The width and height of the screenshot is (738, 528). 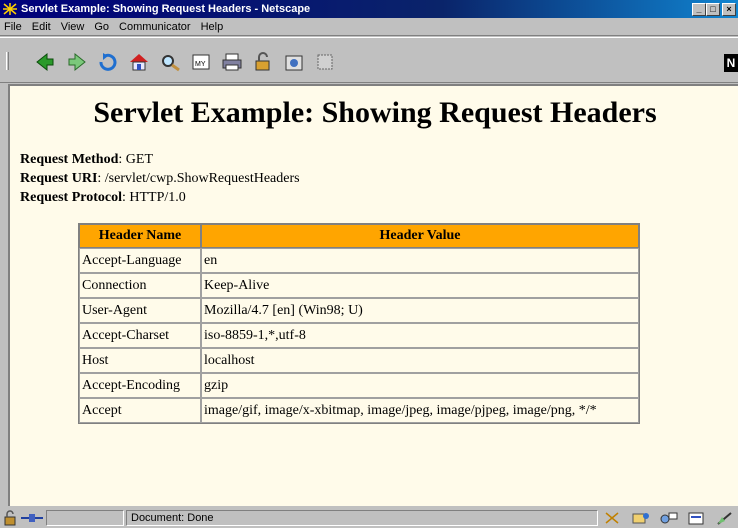 I want to click on netscape-logo-icon: N, so click(x=731, y=63).